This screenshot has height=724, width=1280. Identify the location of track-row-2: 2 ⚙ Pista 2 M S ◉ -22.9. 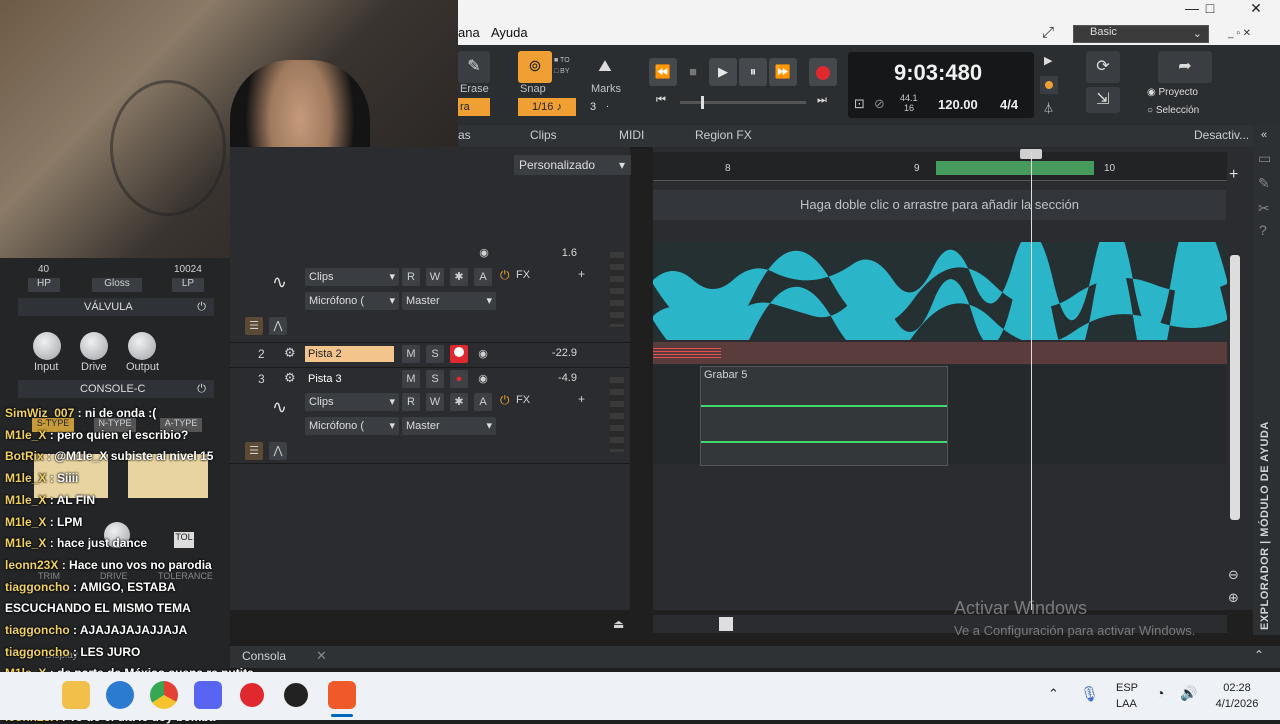
(430, 355).